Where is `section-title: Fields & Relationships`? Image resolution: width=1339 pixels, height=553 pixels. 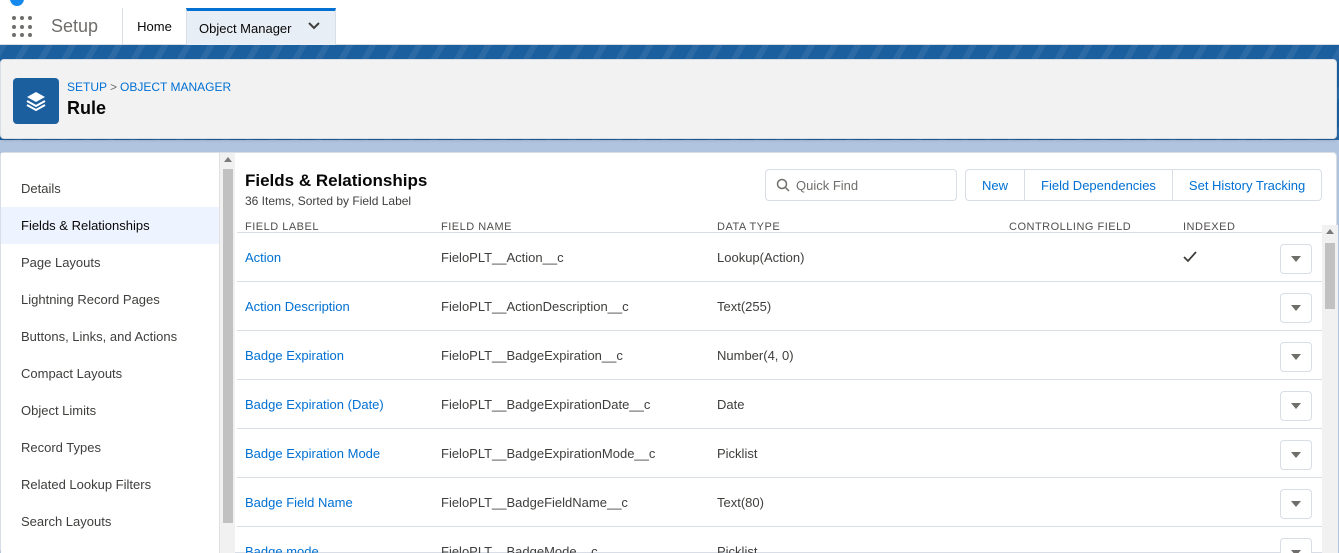
section-title: Fields & Relationships is located at coordinates (336, 180).